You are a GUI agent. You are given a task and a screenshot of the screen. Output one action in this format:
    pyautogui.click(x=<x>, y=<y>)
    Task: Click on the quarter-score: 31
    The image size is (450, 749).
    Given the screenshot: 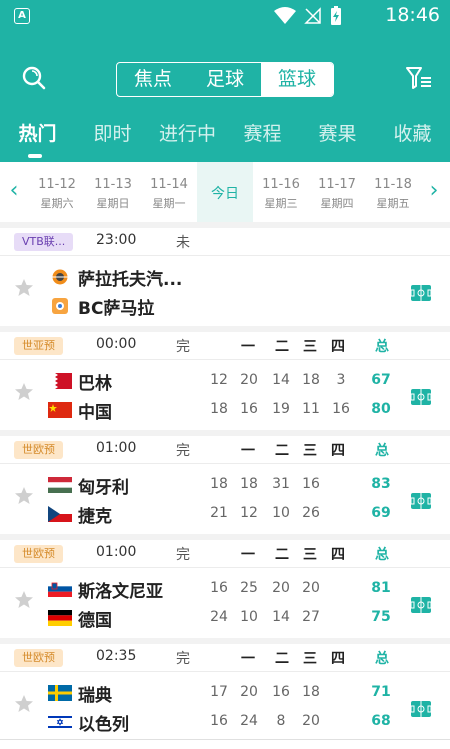 What is the action you would take?
    pyautogui.click(x=281, y=484)
    